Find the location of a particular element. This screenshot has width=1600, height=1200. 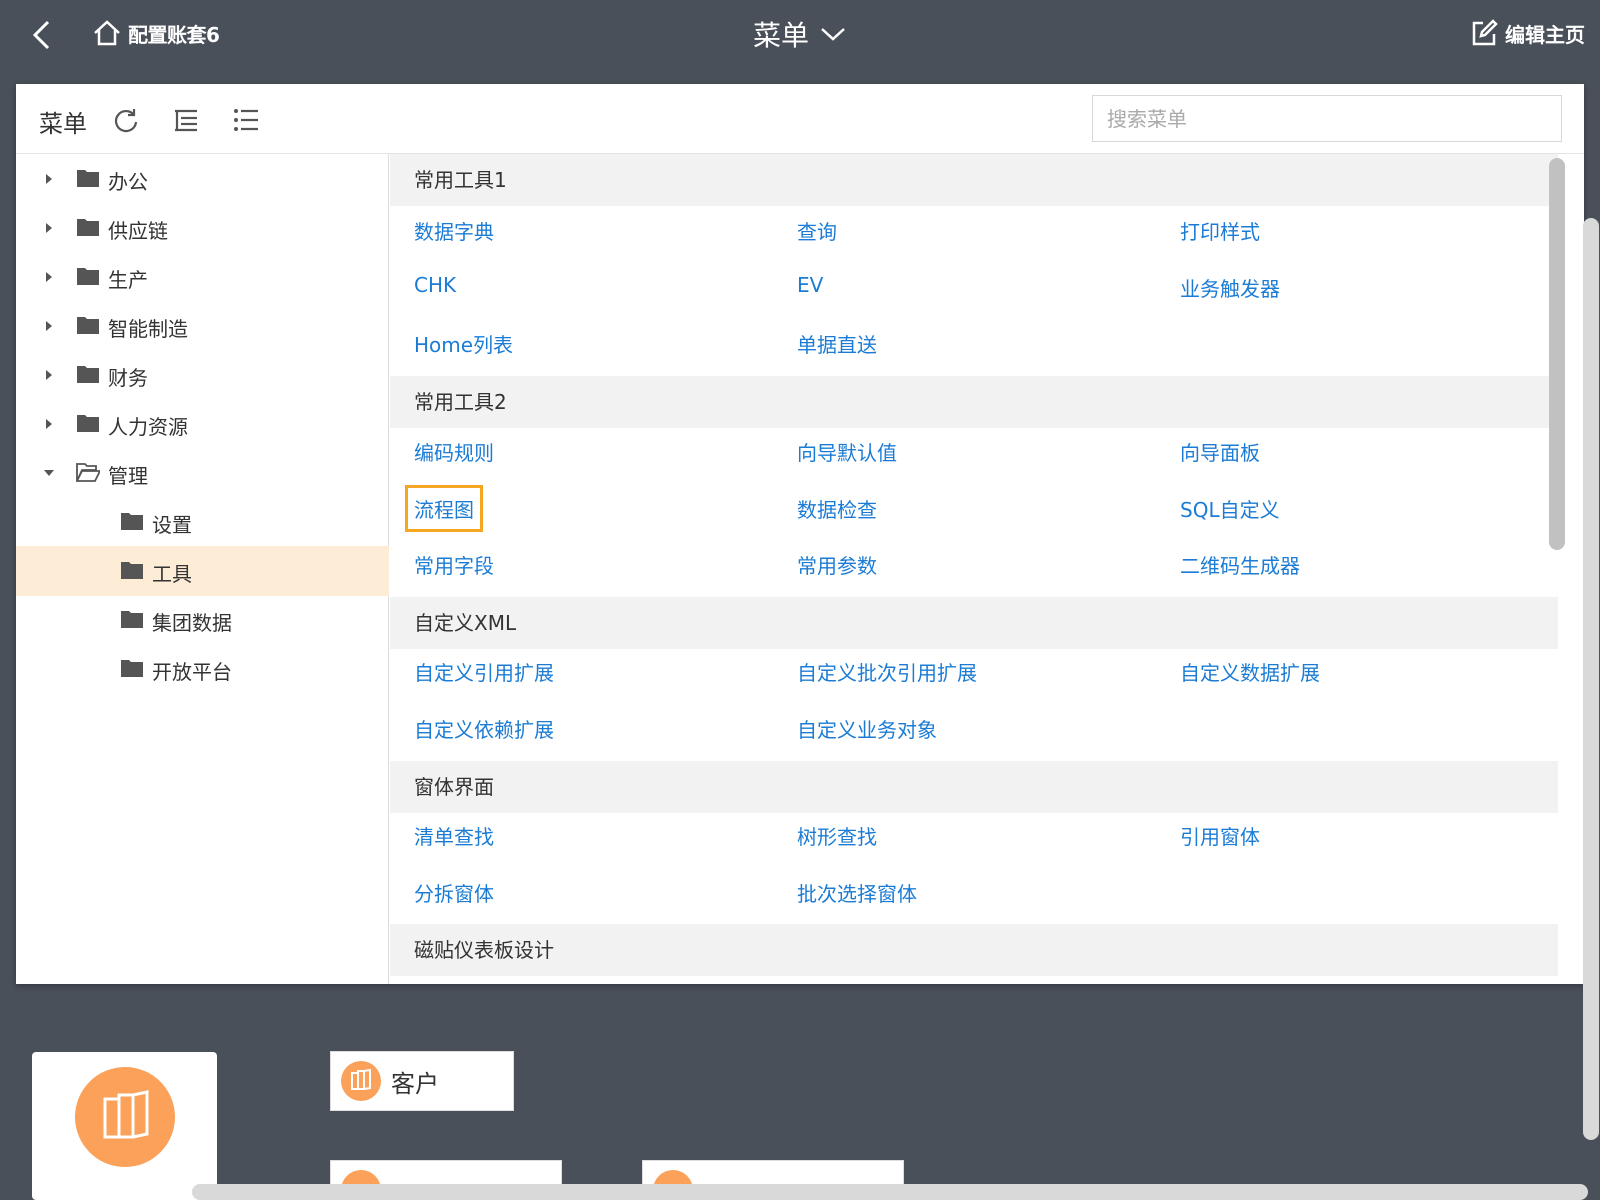

content-scrollbar-thumb is located at coordinates (1557, 354).